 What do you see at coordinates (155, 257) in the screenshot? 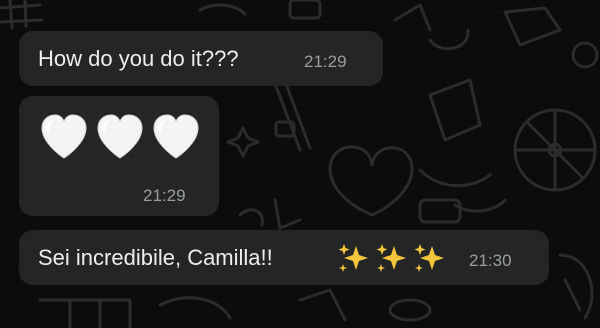
I see `message-text: Sei incredibile, Camilla!!` at bounding box center [155, 257].